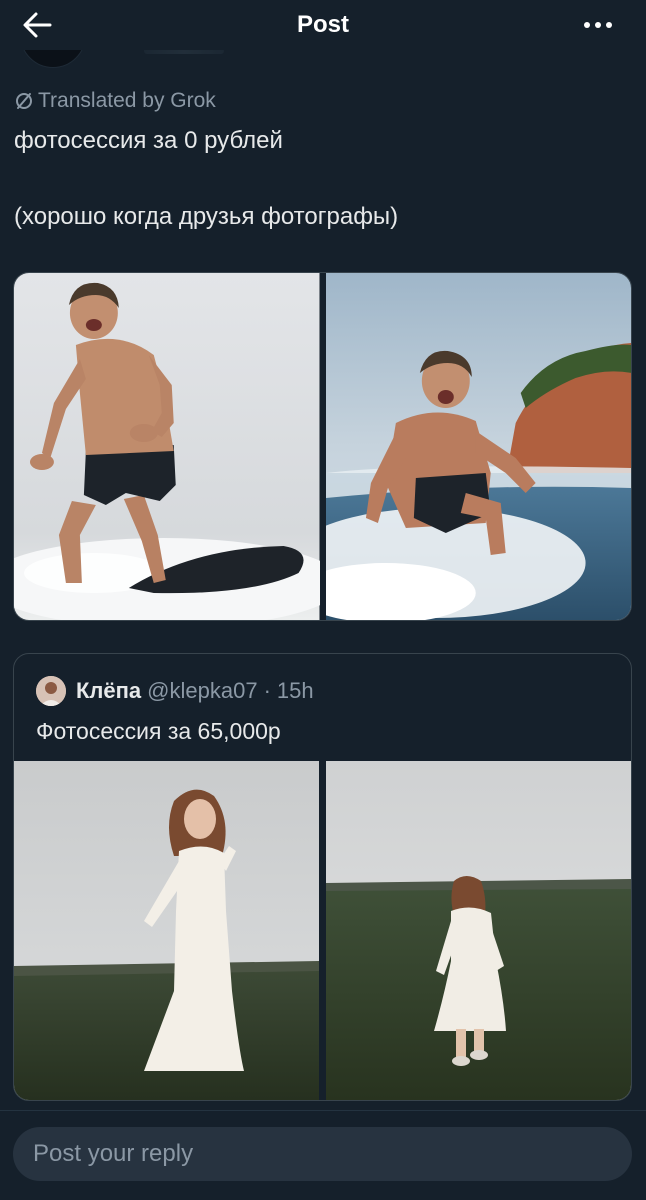 This screenshot has height=1200, width=646. What do you see at coordinates (127, 100) in the screenshot?
I see `translation-text: Translated by Grok` at bounding box center [127, 100].